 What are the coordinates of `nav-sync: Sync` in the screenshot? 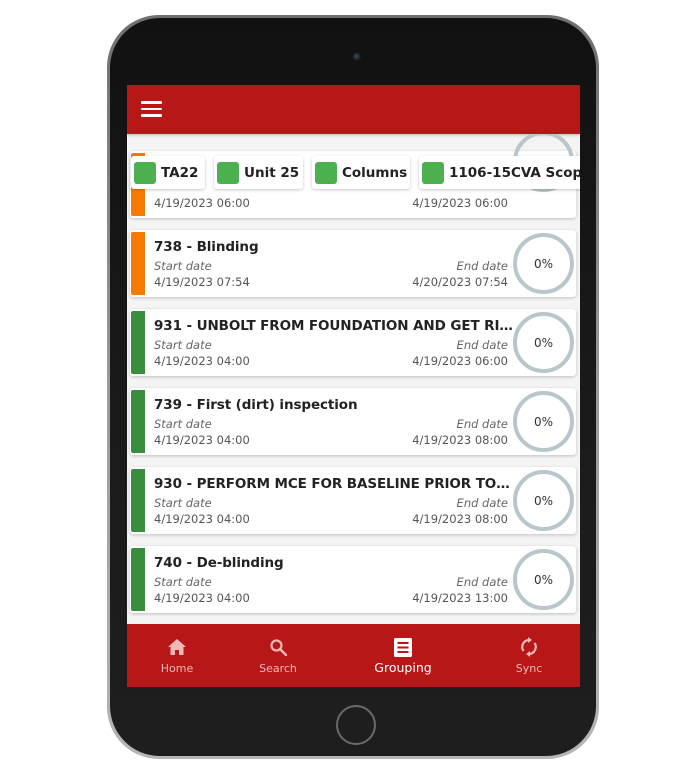 It's located at (529, 655).